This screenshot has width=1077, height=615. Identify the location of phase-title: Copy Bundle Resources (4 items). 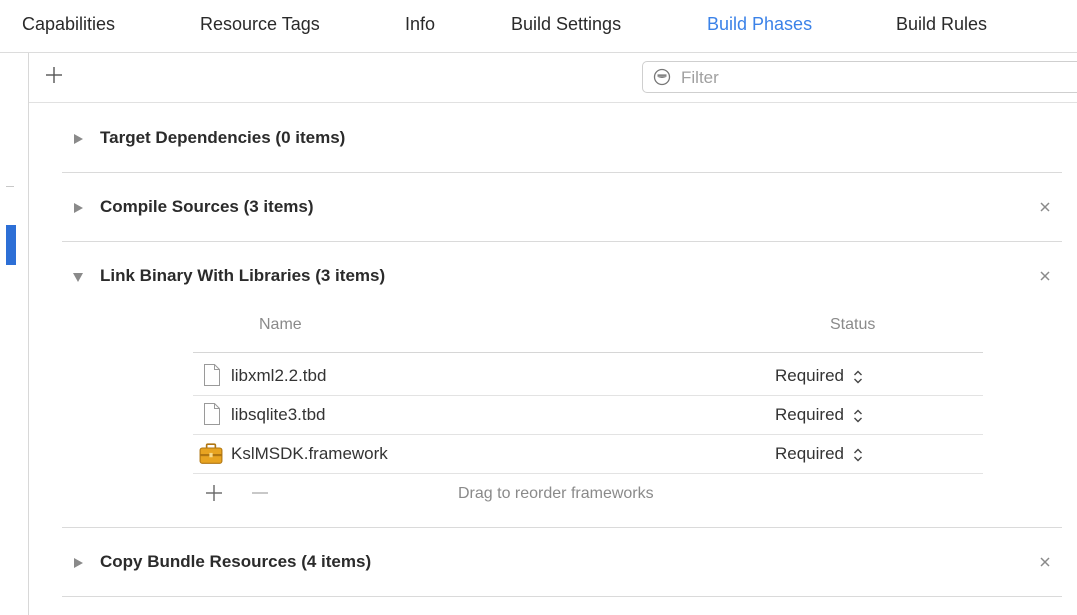
(236, 561).